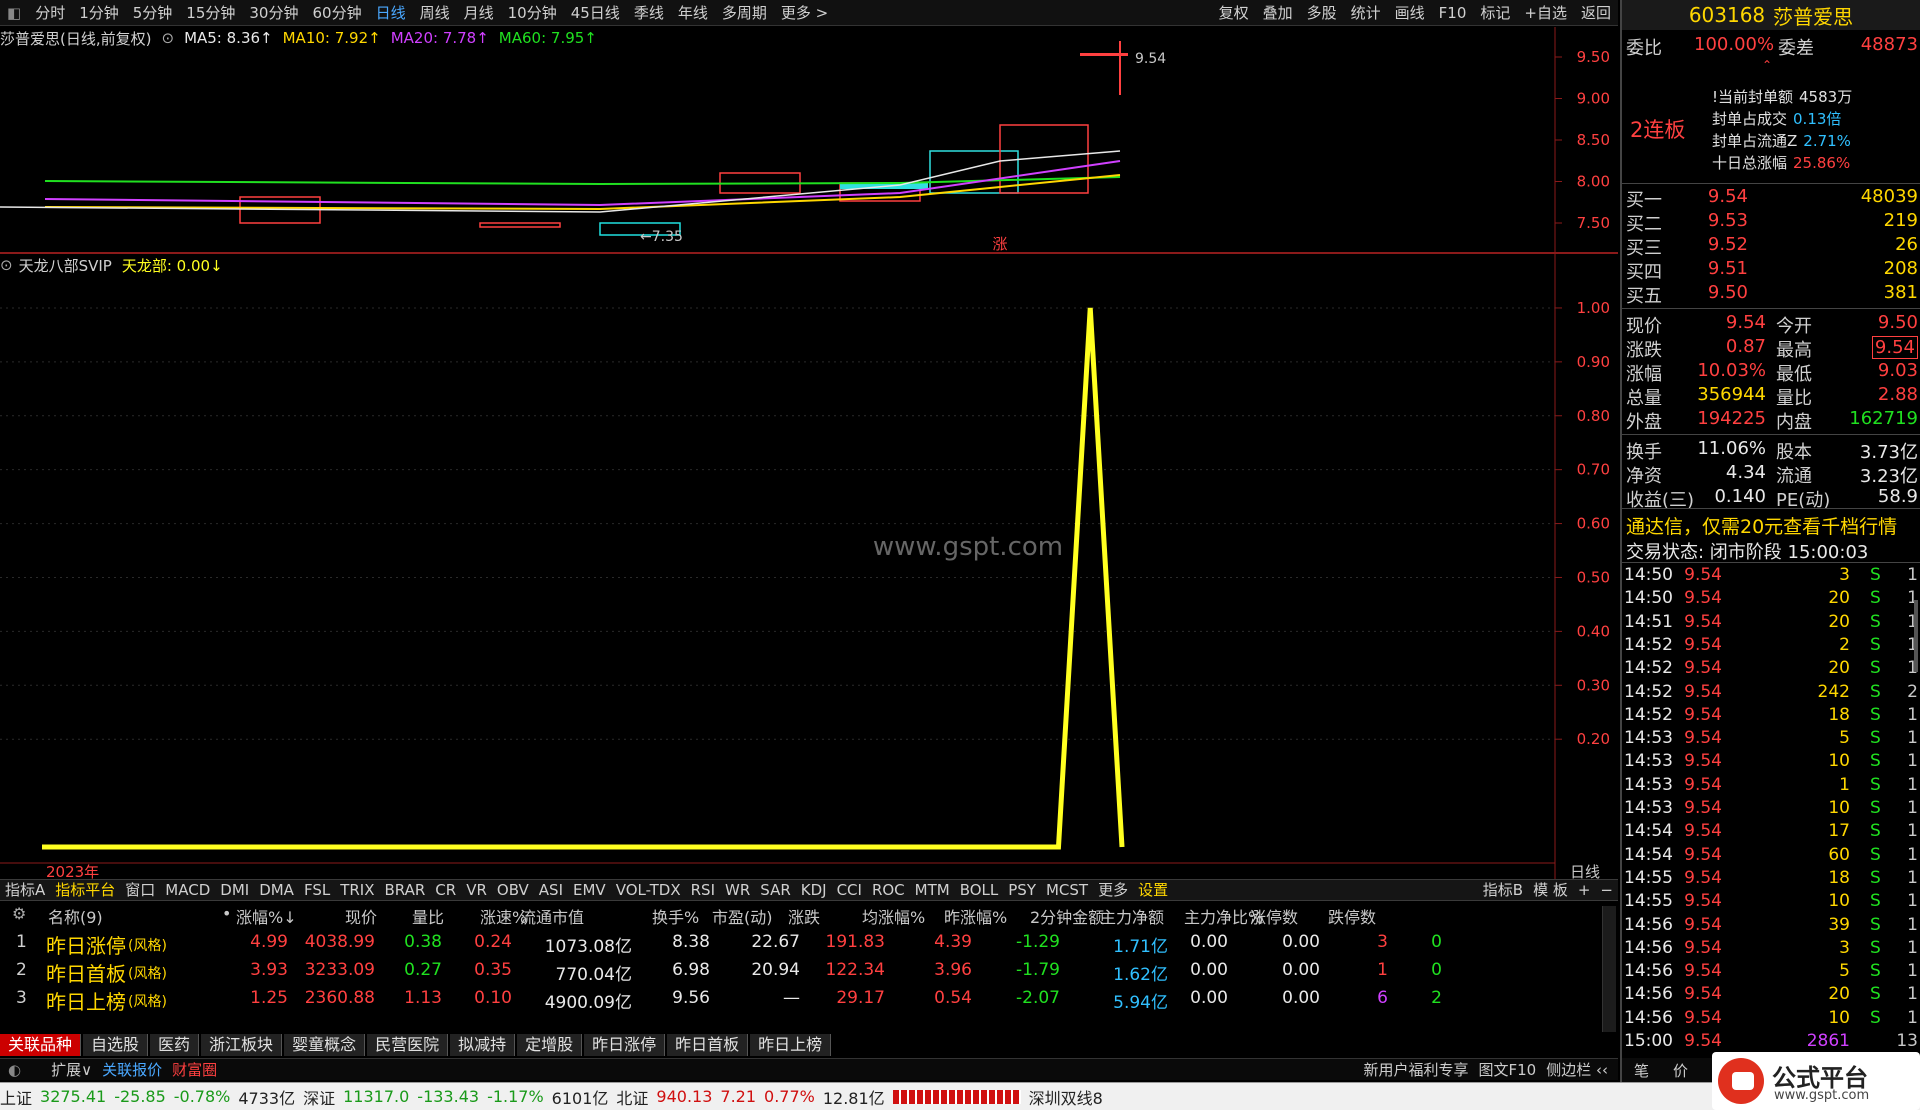 This screenshot has height=1110, width=1920. What do you see at coordinates (1772, 294) in the screenshot?
I see `buy-order-row: 买五 9.50 381` at bounding box center [1772, 294].